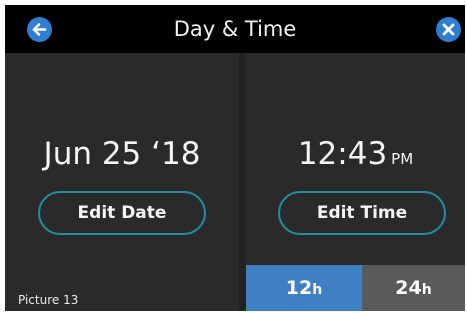 The width and height of the screenshot is (467, 313). What do you see at coordinates (299, 288) in the screenshot?
I see `format-12h-number: 12` at bounding box center [299, 288].